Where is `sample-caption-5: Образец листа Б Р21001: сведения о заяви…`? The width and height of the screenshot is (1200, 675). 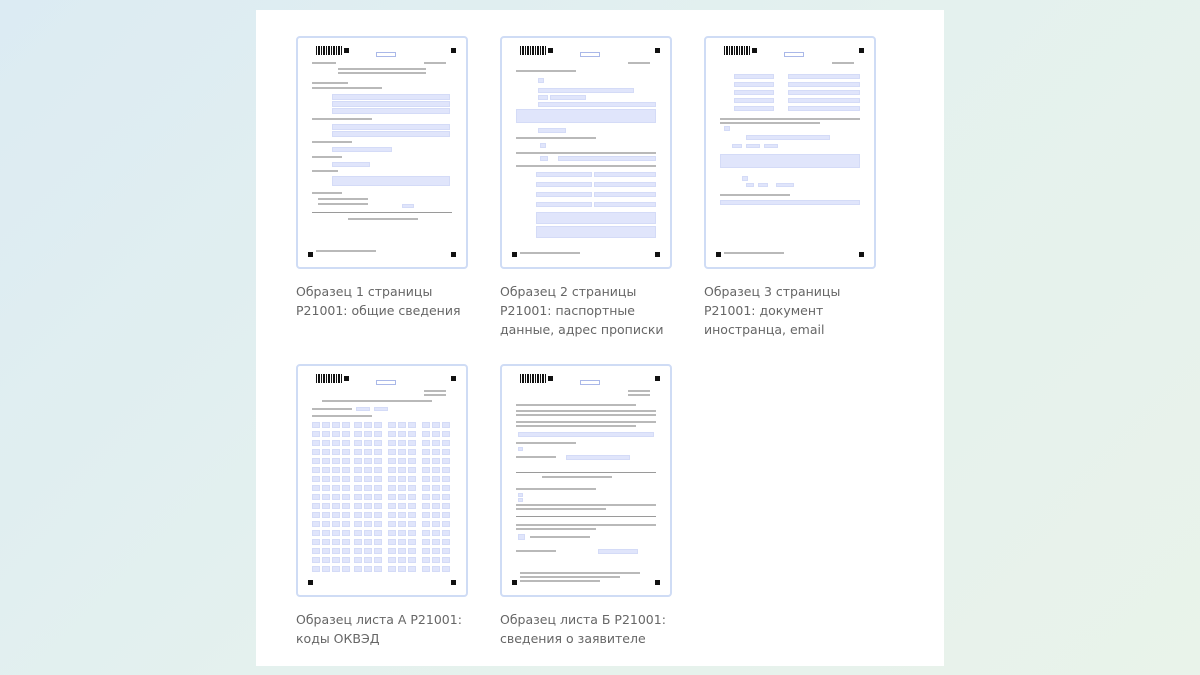 sample-caption-5: Образец листа Б Р21001: сведения о заяви… is located at coordinates (583, 629).